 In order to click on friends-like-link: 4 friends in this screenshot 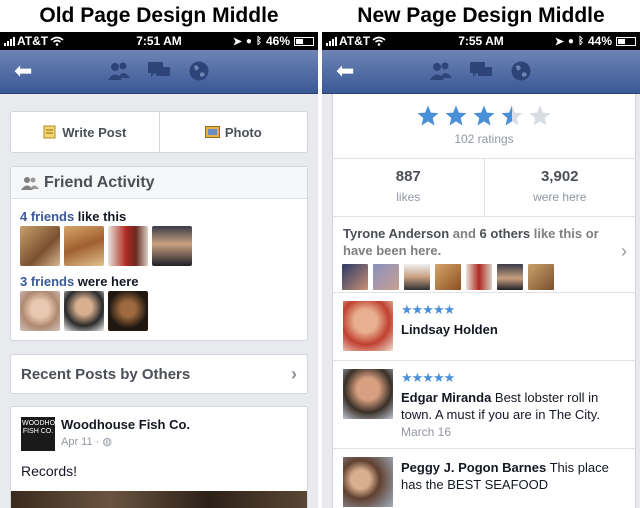, I will do `click(47, 216)`.